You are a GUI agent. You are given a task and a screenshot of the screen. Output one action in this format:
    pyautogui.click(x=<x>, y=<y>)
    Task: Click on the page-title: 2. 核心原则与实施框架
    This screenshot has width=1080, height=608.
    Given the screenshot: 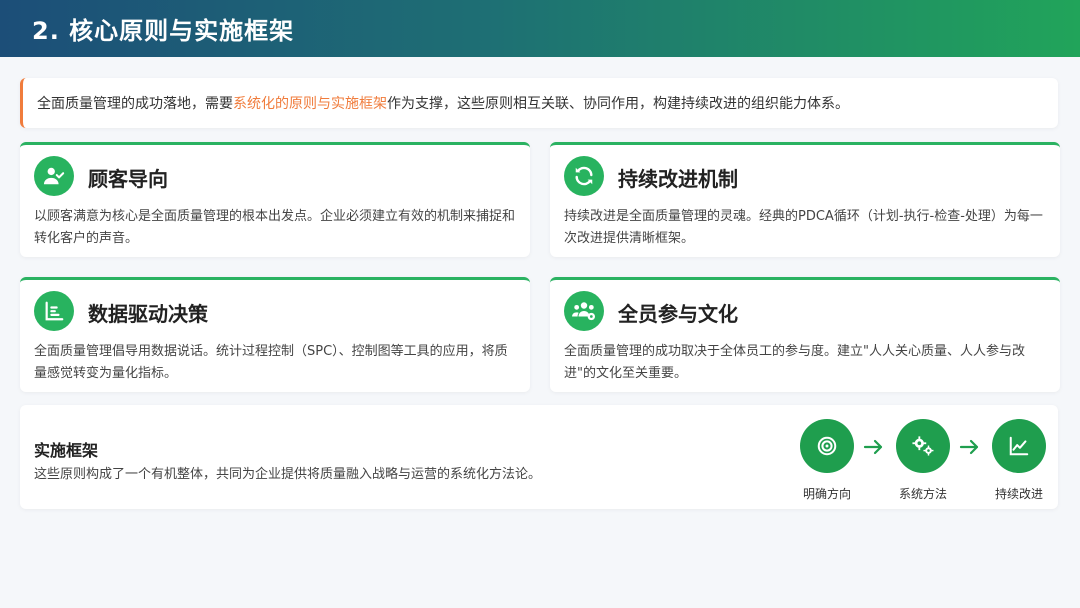 What is the action you would take?
    pyautogui.click(x=163, y=31)
    